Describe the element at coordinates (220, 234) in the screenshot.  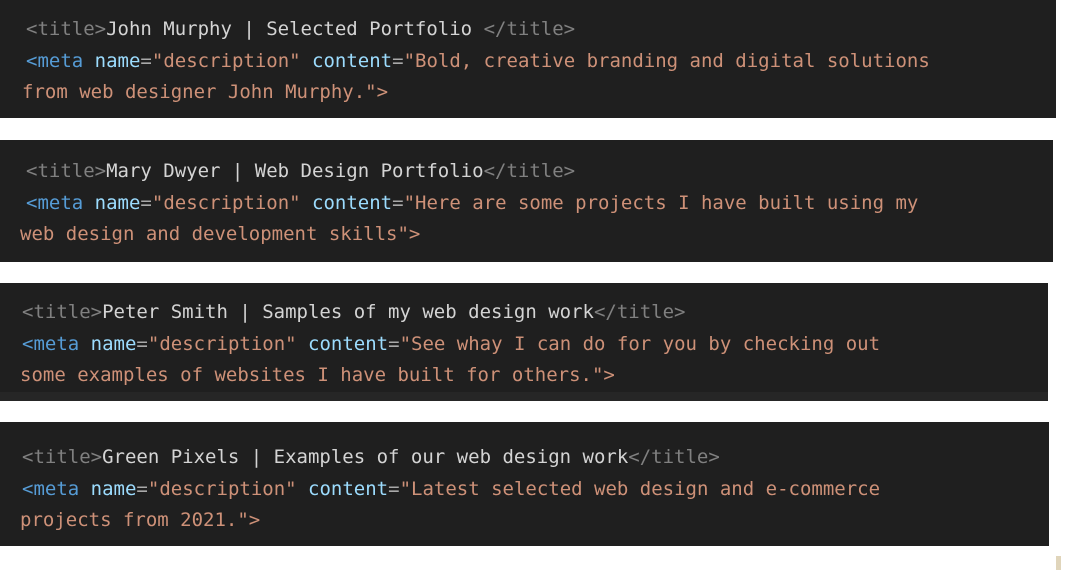
I see `meta-content-value-part2: web design and development skills">` at that location.